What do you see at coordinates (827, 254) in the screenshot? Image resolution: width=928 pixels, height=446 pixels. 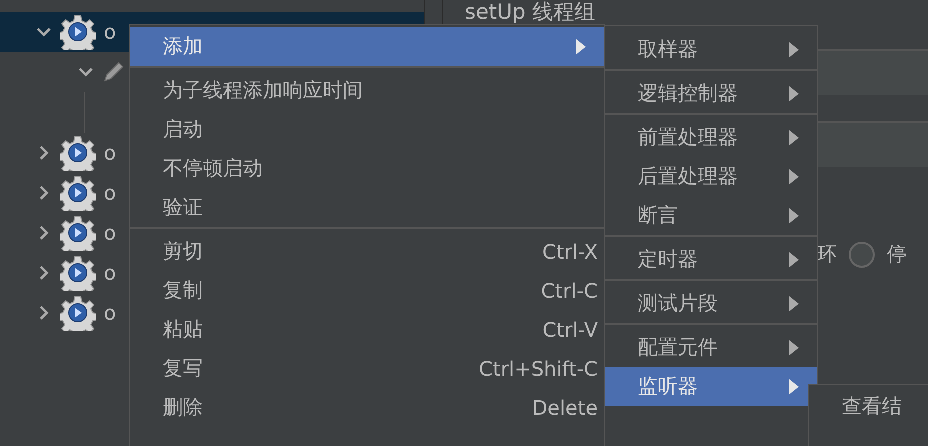 I see `option-label: 环` at bounding box center [827, 254].